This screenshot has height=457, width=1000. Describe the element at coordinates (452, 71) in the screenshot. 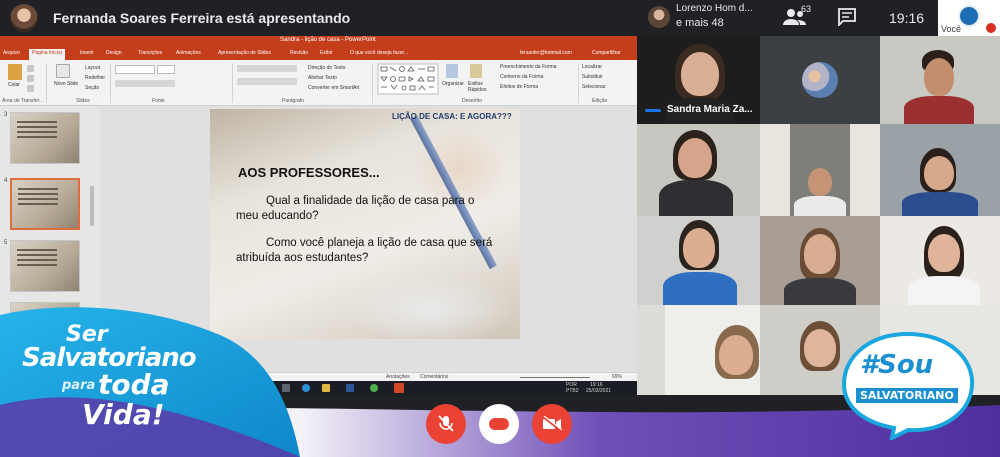

I see `arrange-icon` at that location.